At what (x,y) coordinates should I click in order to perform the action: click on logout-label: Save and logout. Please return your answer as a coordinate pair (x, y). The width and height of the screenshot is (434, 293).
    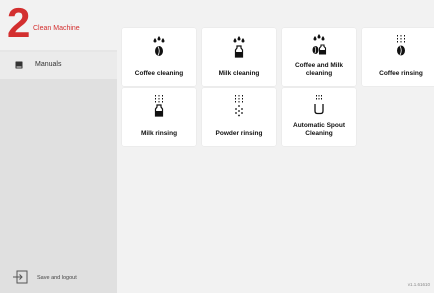
    Looking at the image, I should click on (57, 278).